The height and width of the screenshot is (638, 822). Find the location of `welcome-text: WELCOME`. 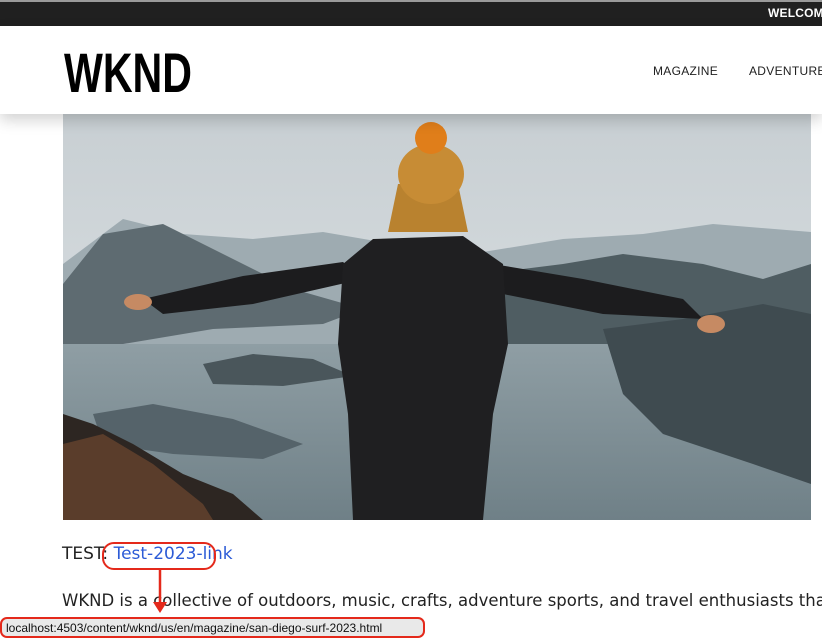

welcome-text: WELCOME is located at coordinates (795, 13).